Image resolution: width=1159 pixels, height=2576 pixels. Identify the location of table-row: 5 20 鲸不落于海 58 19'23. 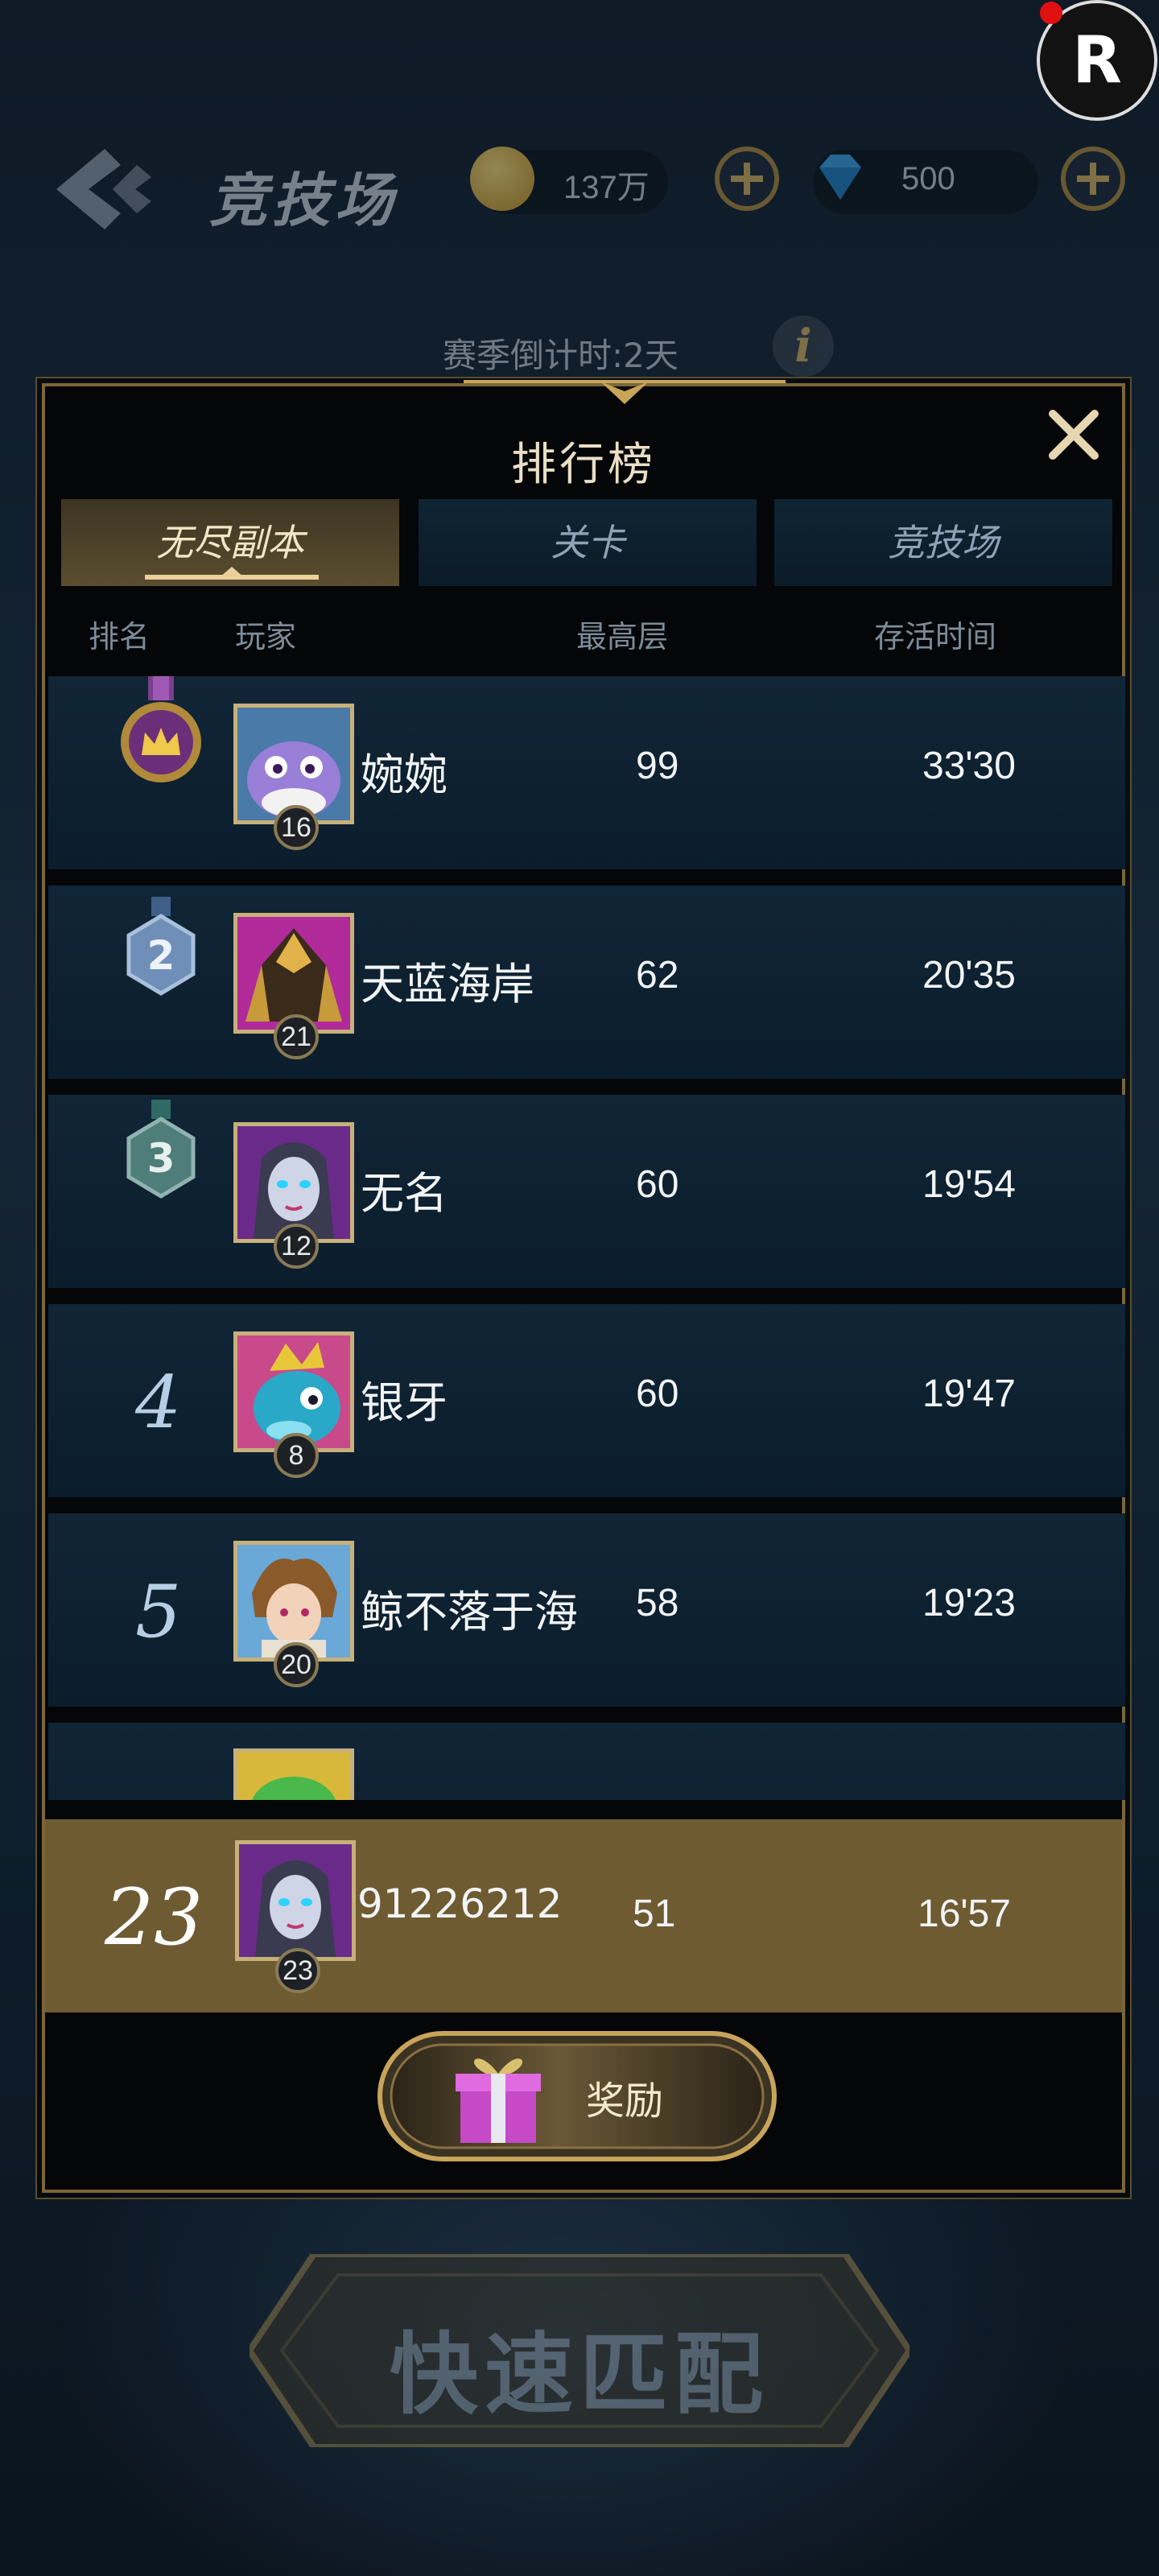
(586, 1610).